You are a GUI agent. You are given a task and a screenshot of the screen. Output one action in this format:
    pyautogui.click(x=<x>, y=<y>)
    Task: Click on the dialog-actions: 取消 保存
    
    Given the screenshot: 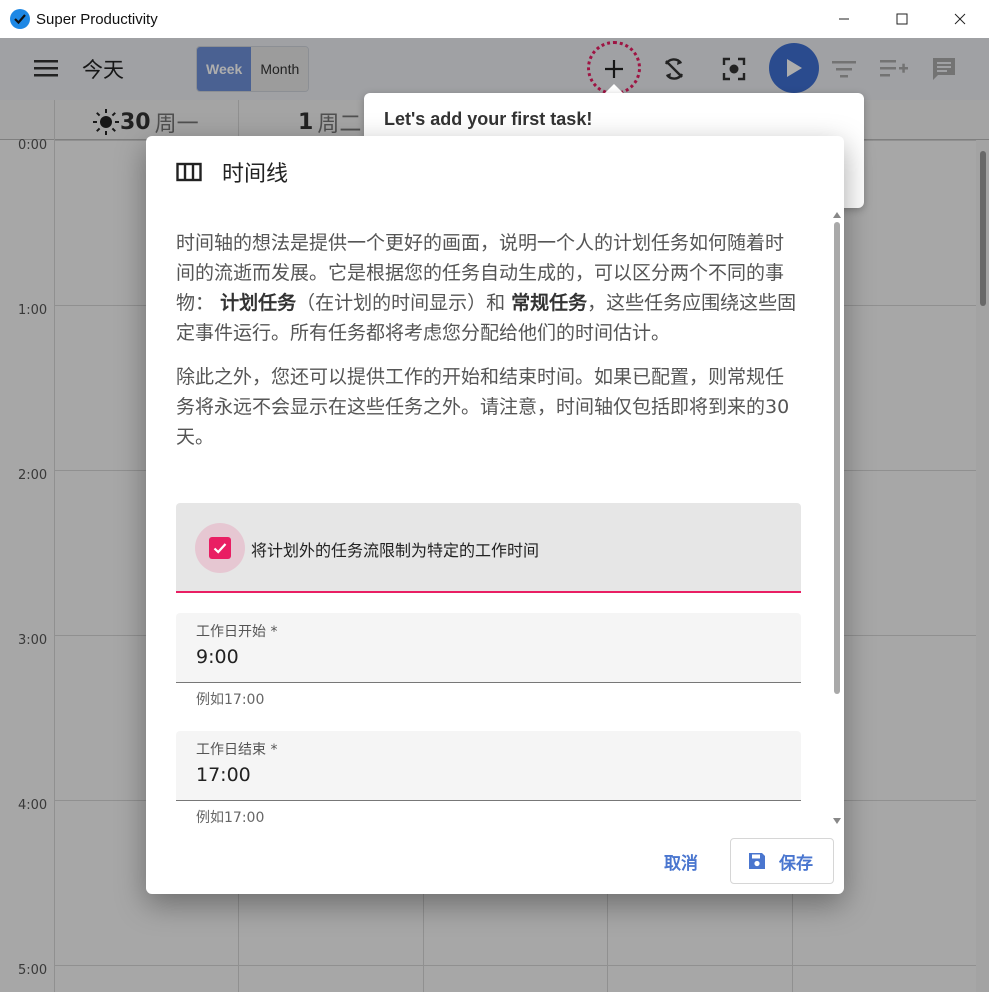 What is the action you would take?
    pyautogui.click(x=739, y=861)
    